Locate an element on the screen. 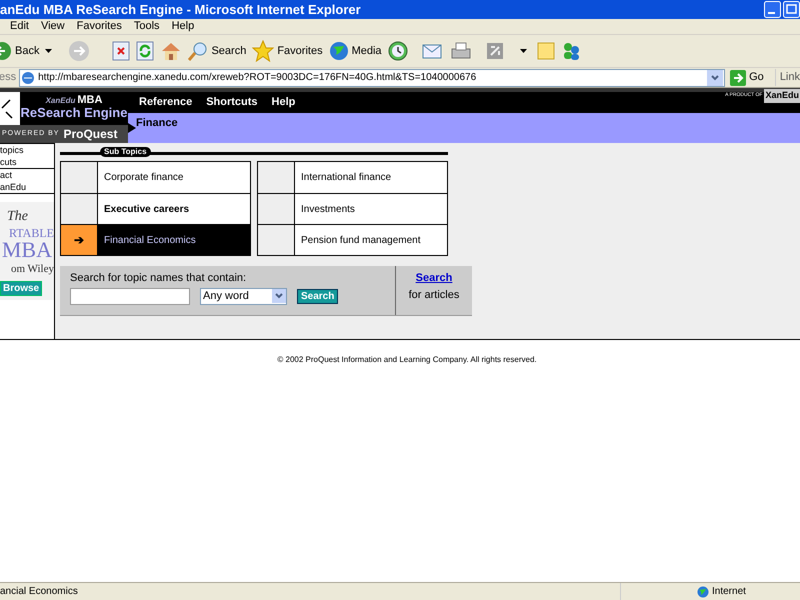 The image size is (800, 600). logo-mark-icon is located at coordinates (10, 108).